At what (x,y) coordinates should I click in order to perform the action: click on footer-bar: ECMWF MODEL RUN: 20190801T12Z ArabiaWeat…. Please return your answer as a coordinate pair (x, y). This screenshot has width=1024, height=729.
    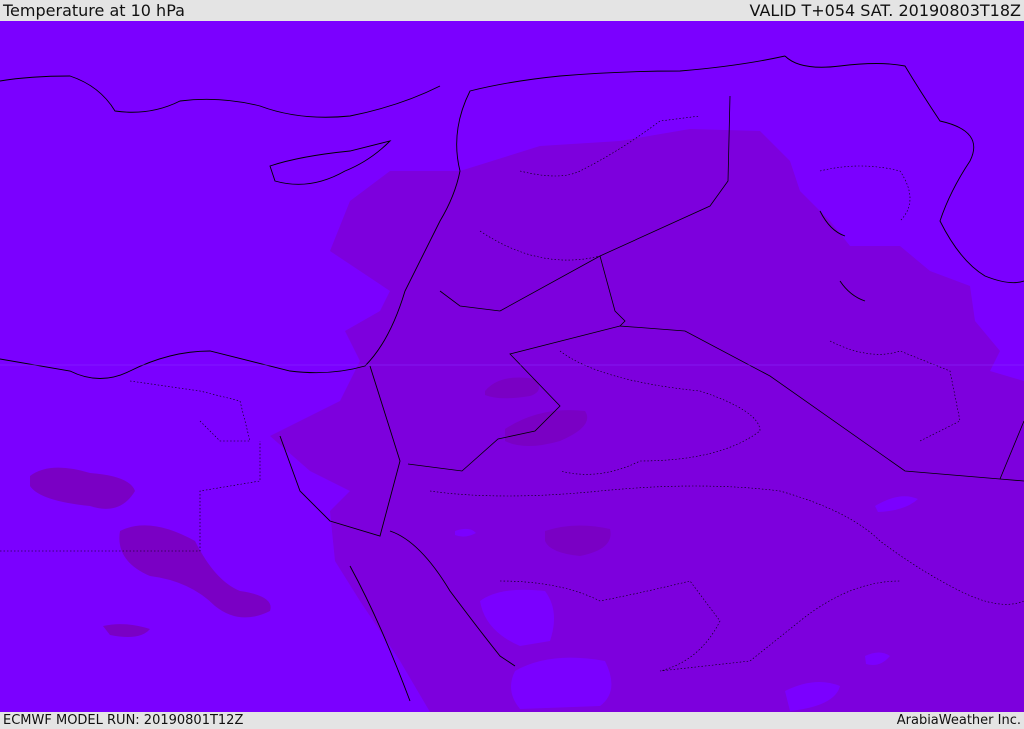
    Looking at the image, I should click on (512, 720).